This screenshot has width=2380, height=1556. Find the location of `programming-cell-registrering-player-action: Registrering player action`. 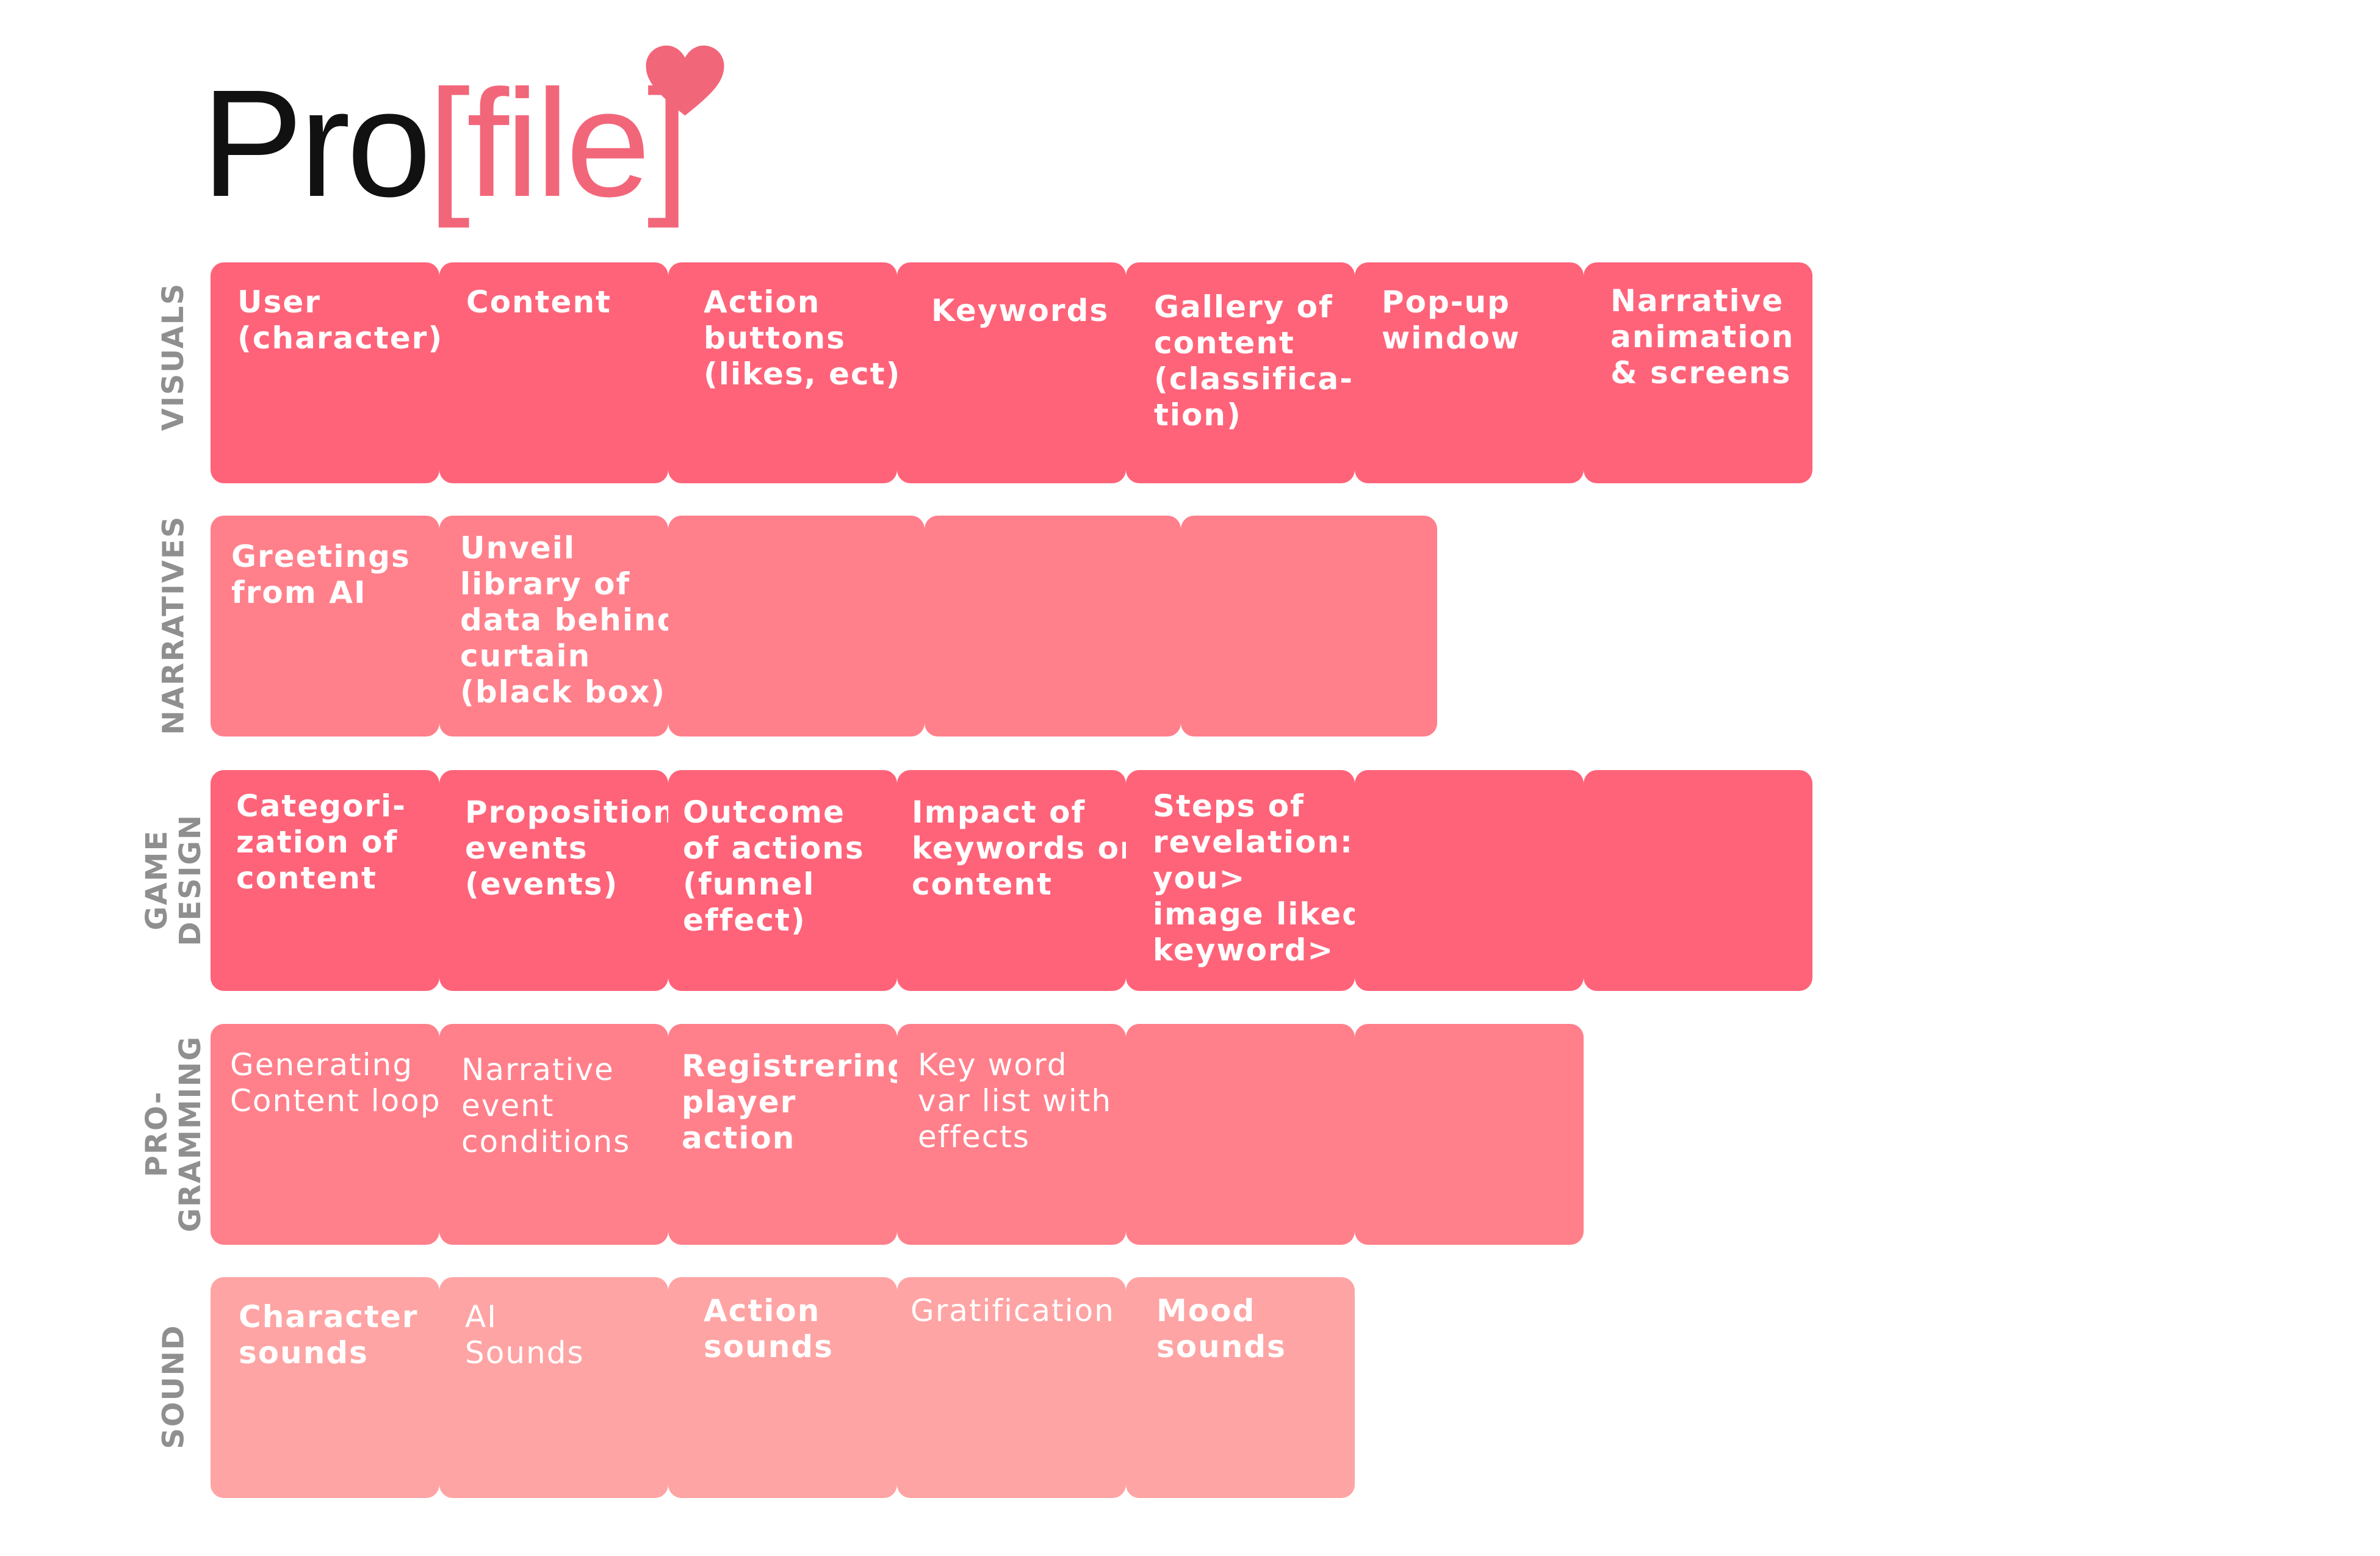

programming-cell-registrering-player-action: Registrering player action is located at coordinates (782, 1134).